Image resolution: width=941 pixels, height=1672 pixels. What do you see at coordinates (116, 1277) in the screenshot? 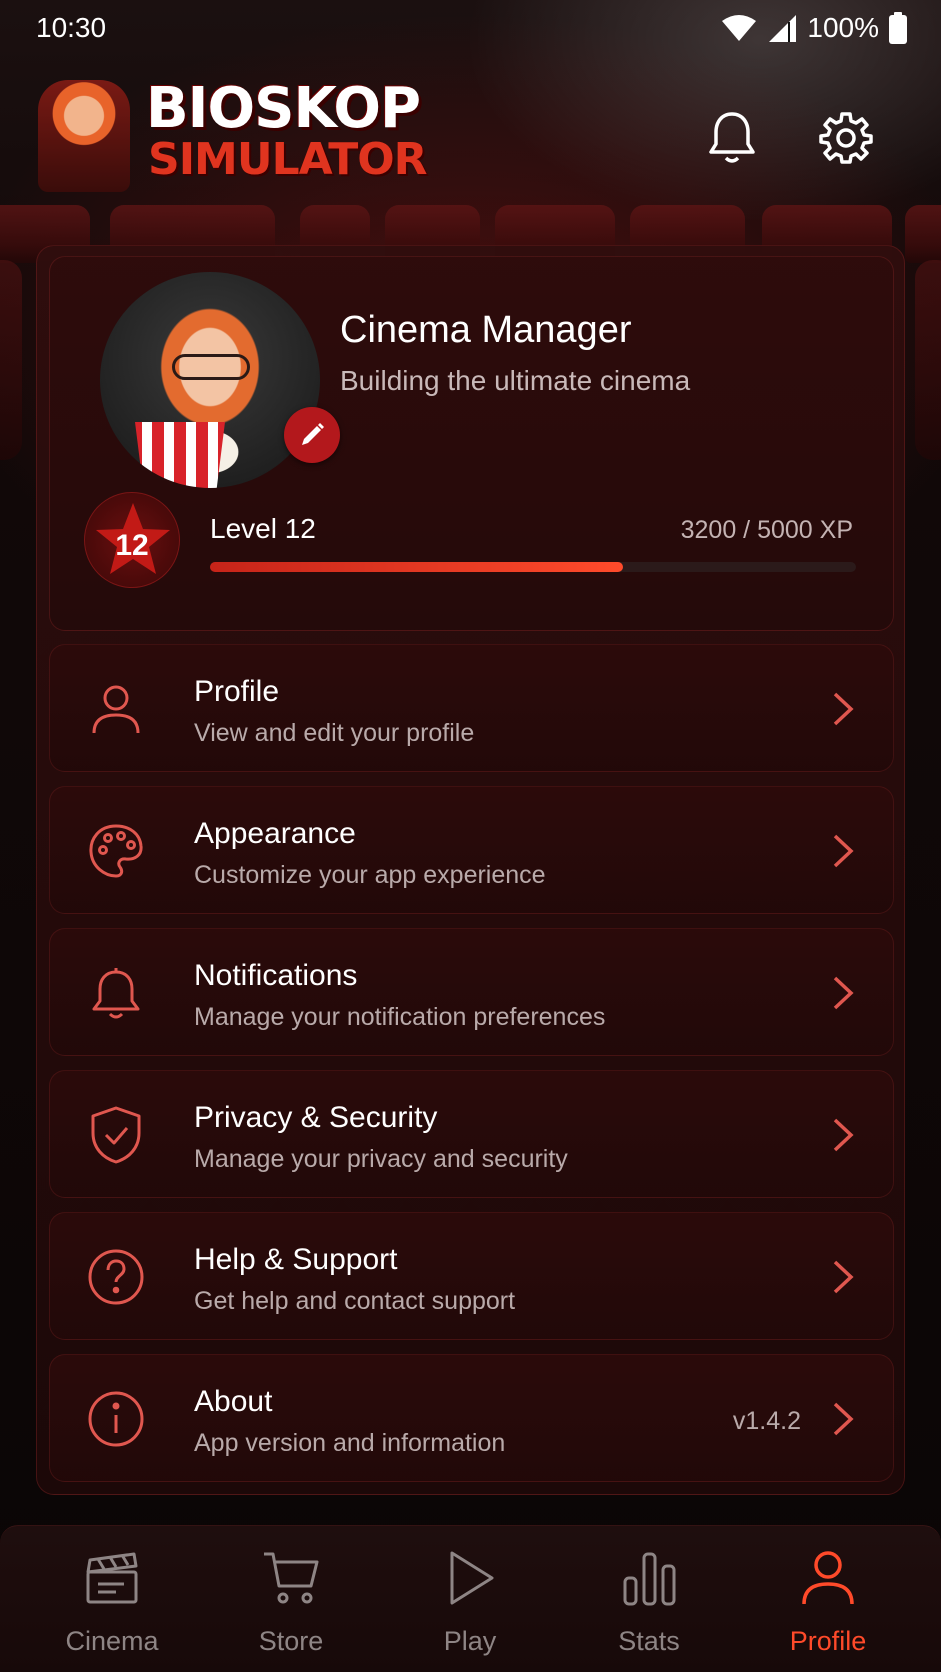
I see `help-icon` at bounding box center [116, 1277].